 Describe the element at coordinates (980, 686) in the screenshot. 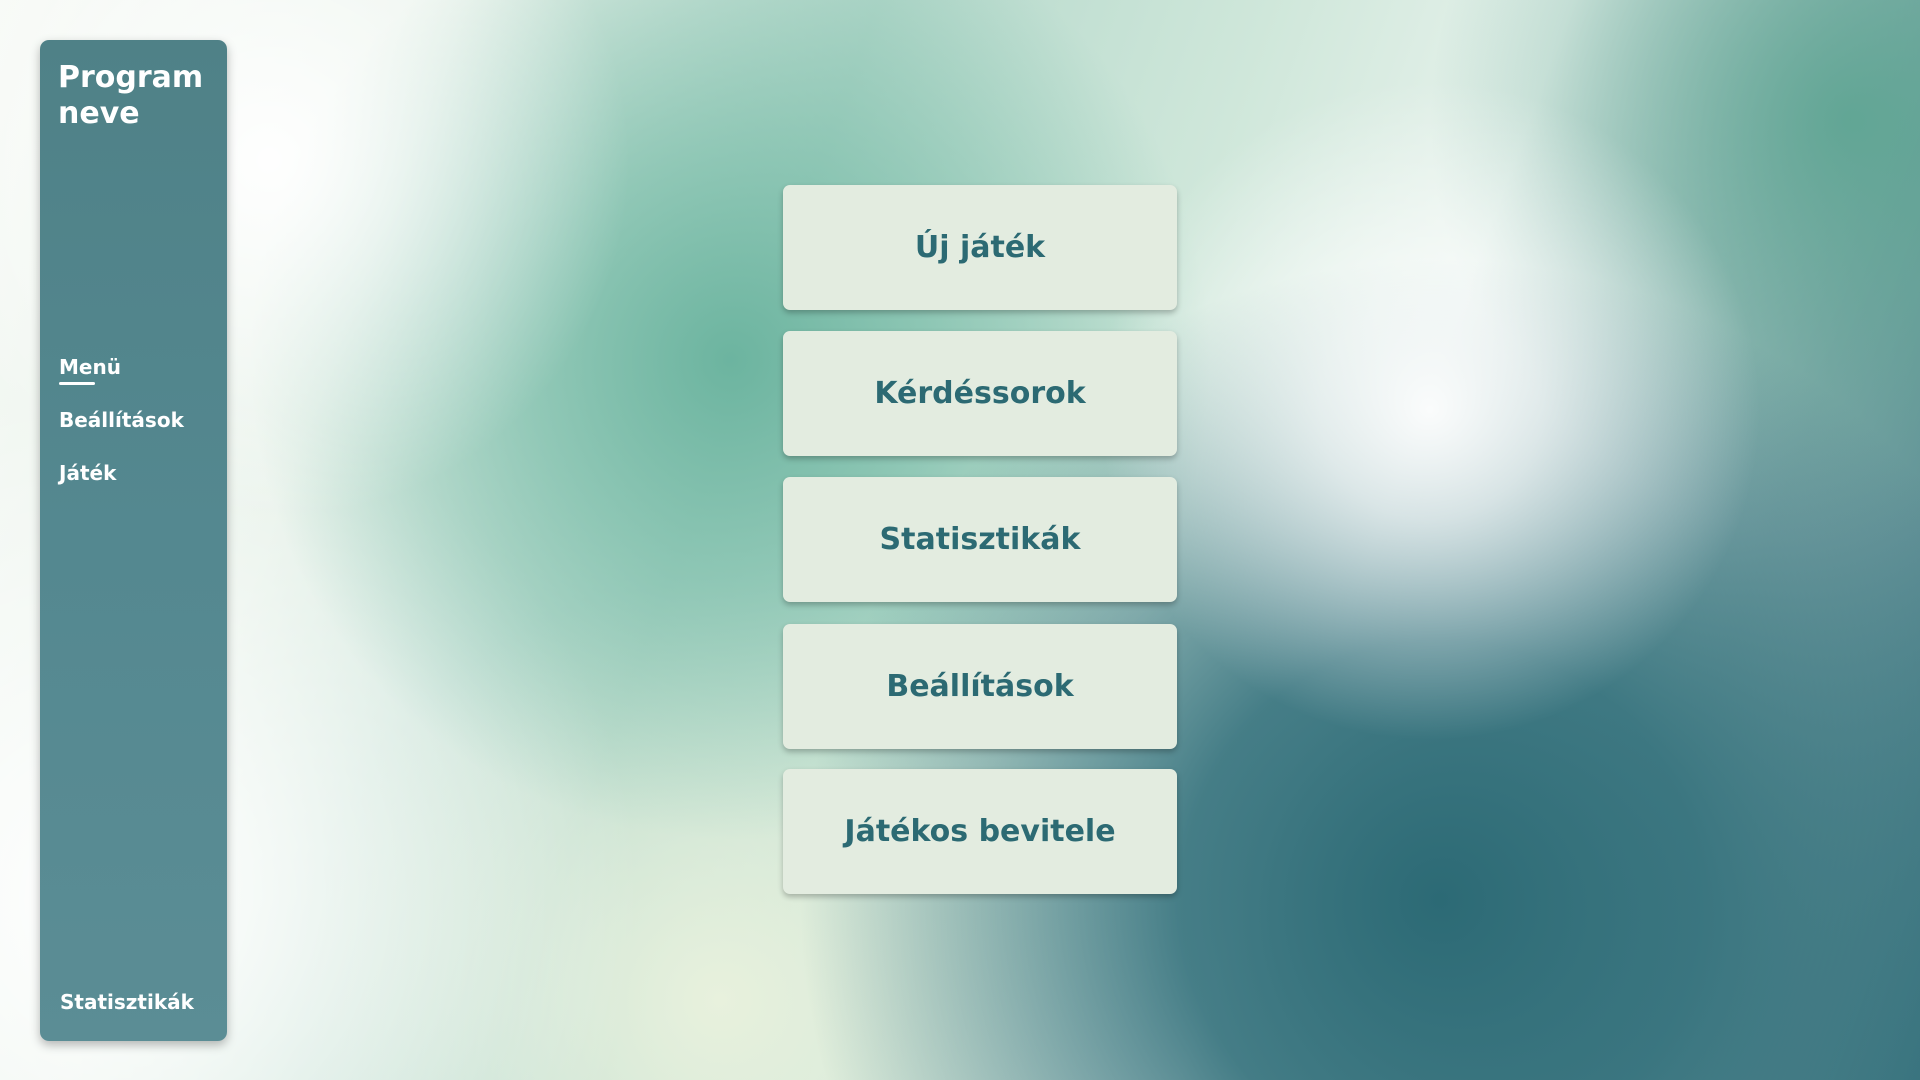

I see `settings-button: Beállítások` at that location.